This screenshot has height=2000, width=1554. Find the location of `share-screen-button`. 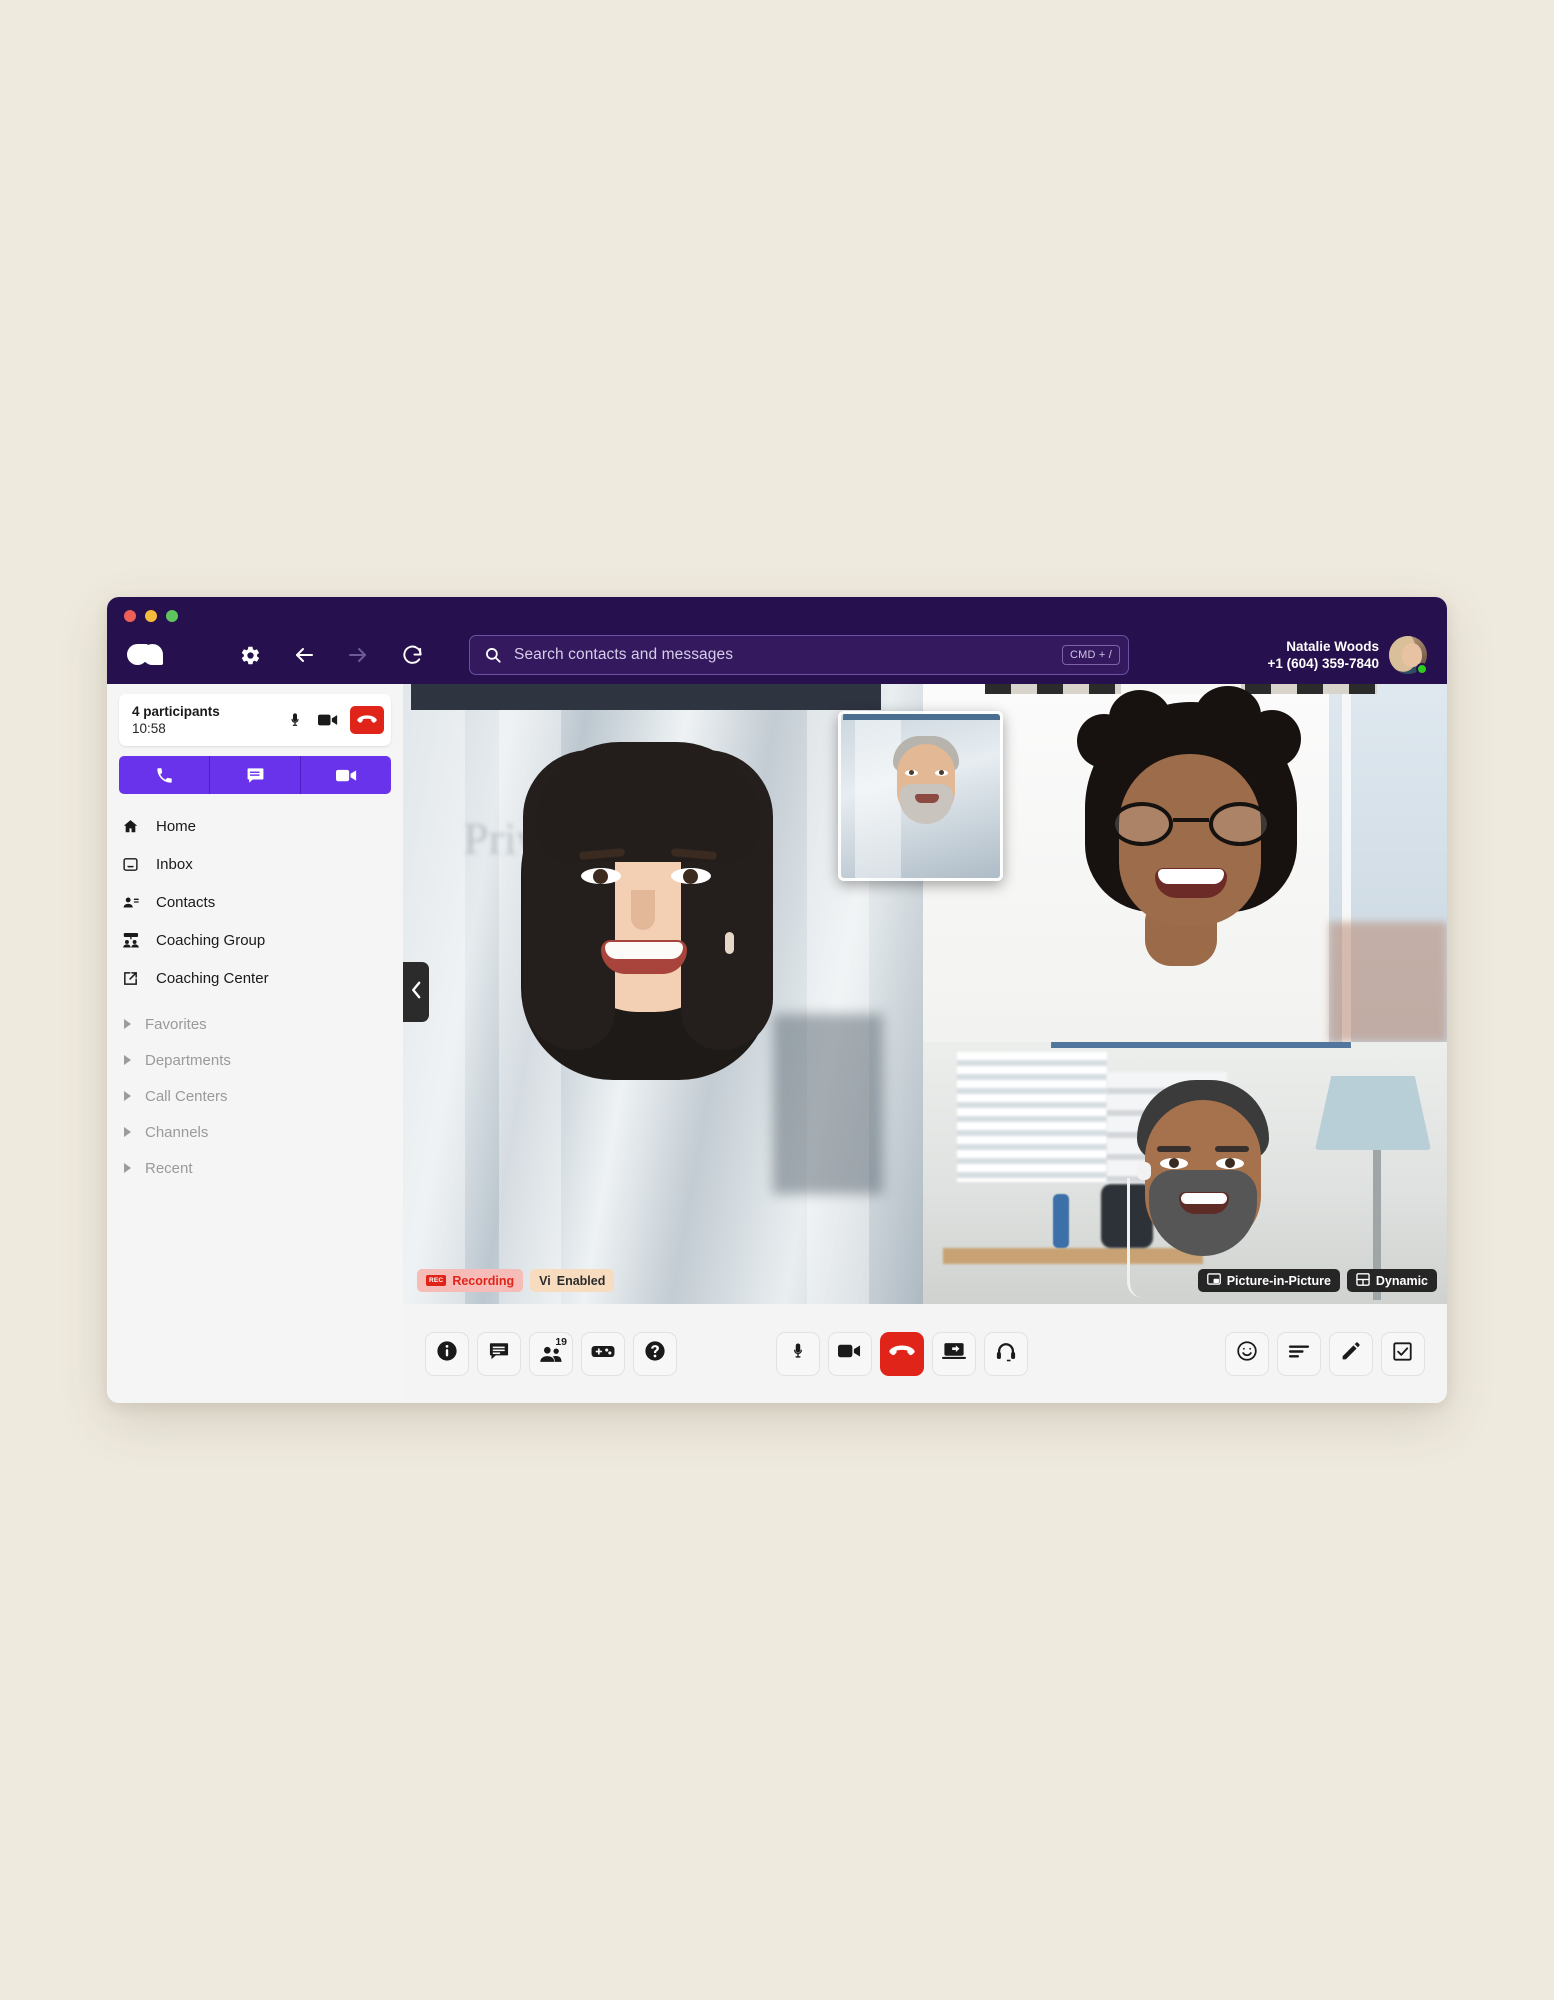

share-screen-button is located at coordinates (953, 1353).